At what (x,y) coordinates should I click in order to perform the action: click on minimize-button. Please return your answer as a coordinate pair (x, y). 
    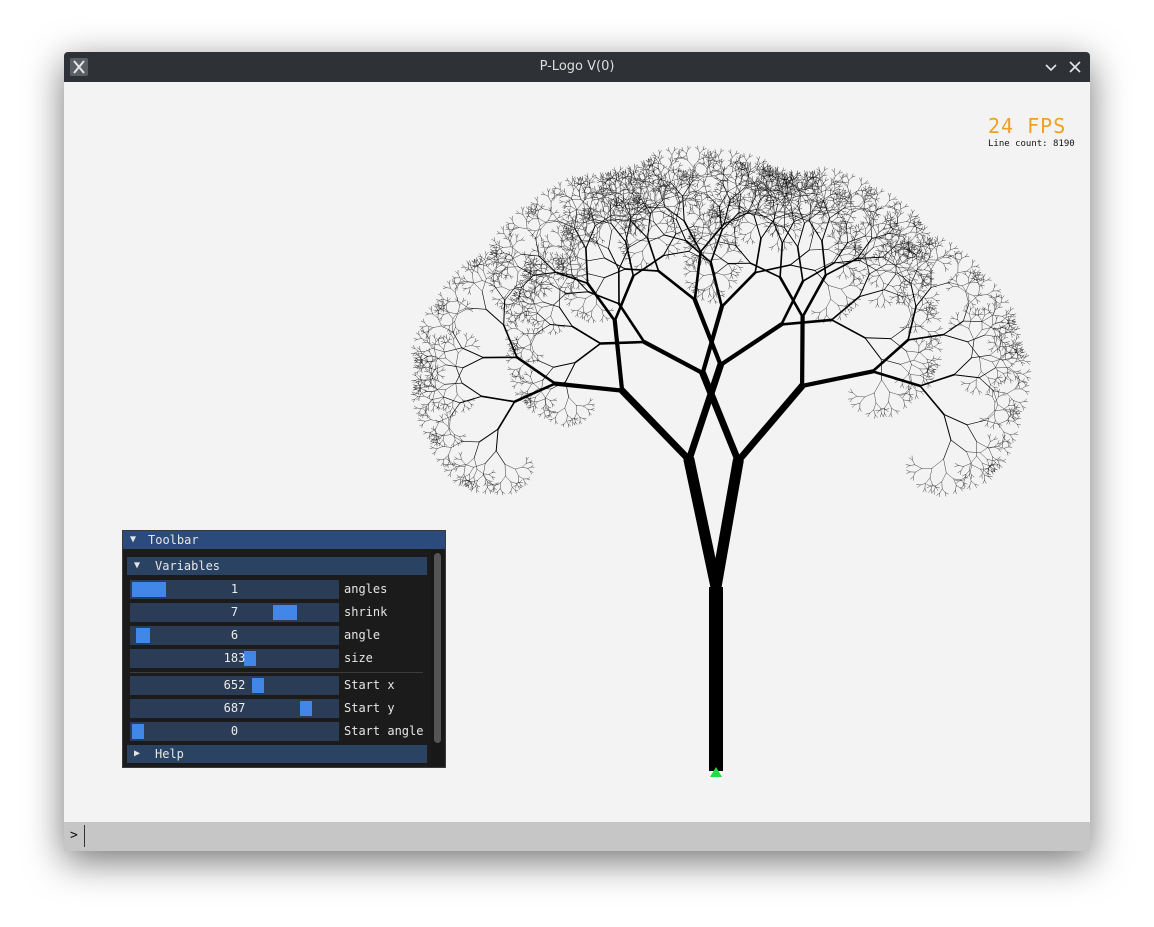
    Looking at the image, I should click on (1051, 67).